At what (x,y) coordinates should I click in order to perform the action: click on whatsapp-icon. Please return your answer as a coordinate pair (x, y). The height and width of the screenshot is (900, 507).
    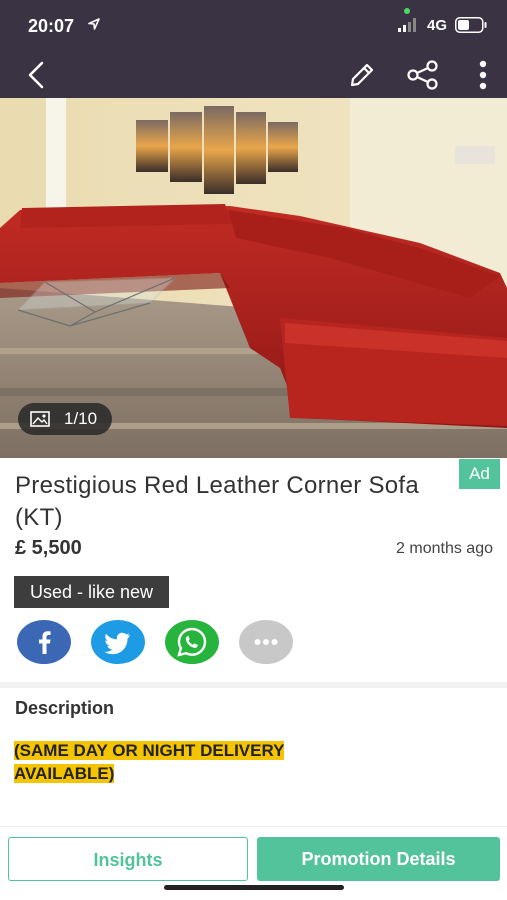
    Looking at the image, I should click on (192, 642).